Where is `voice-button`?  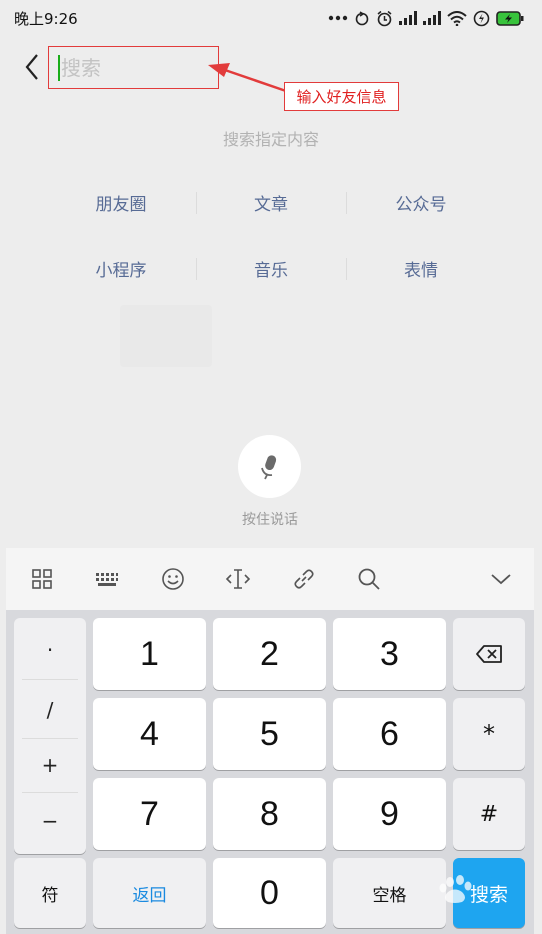 voice-button is located at coordinates (269, 466).